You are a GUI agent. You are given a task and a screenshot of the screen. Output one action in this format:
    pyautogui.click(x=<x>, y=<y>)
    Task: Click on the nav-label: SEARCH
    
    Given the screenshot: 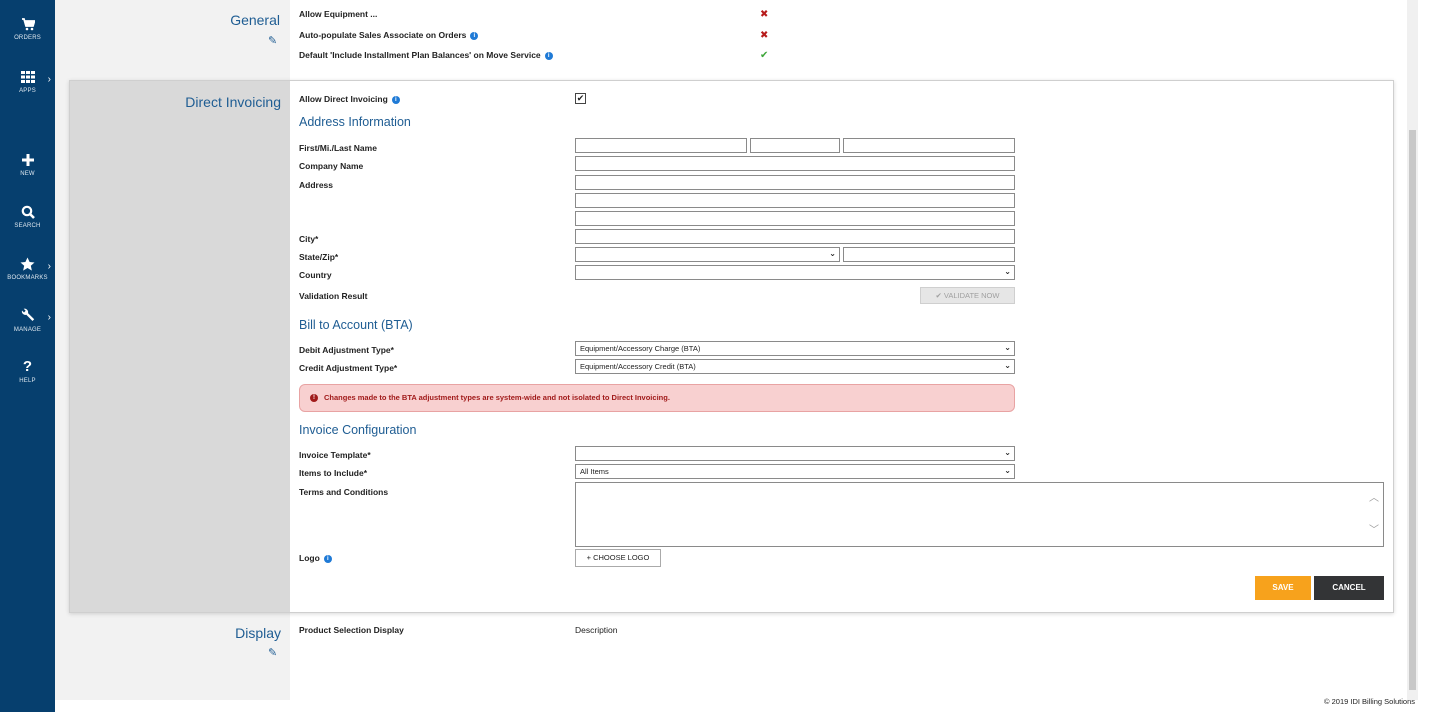 What is the action you would take?
    pyautogui.click(x=27, y=226)
    